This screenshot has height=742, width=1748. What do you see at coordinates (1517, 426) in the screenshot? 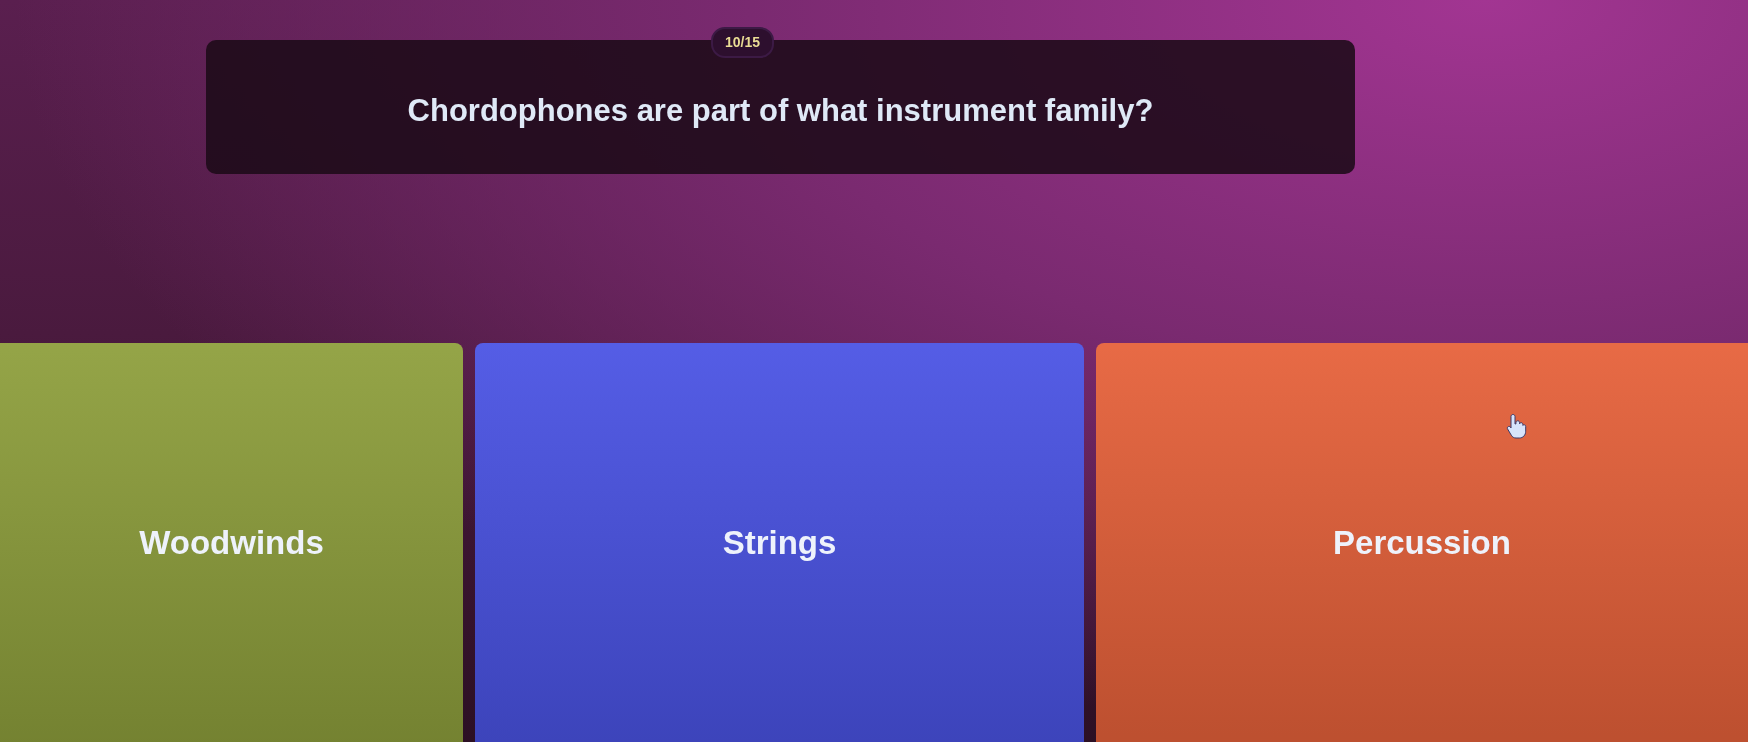
I see `hand-pointer-icon` at bounding box center [1517, 426].